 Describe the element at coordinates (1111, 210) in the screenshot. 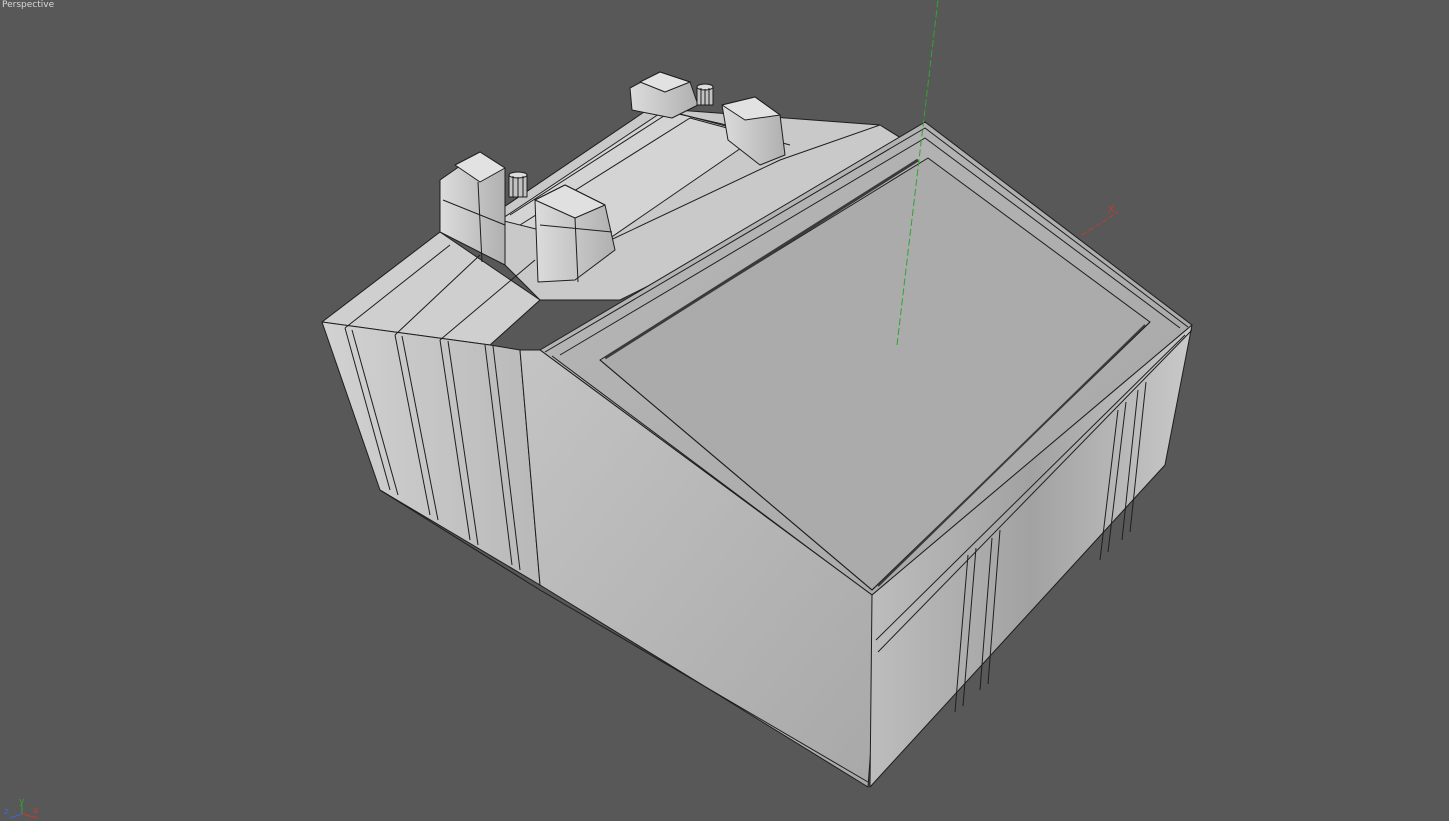

I see `gizmo-x-label: X` at that location.